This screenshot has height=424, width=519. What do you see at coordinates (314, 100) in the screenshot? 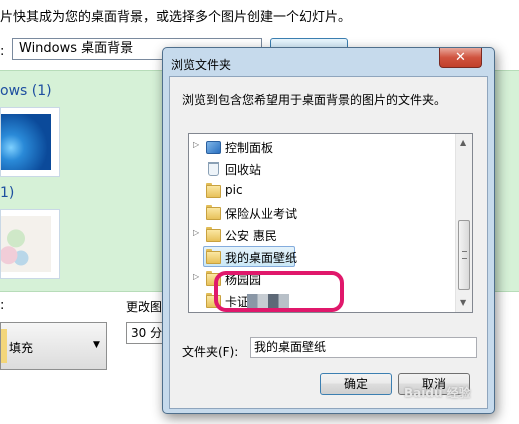
I see `dialog-description: 浏览到包含您希望用于桌面背景的图片的文件夹。` at bounding box center [314, 100].